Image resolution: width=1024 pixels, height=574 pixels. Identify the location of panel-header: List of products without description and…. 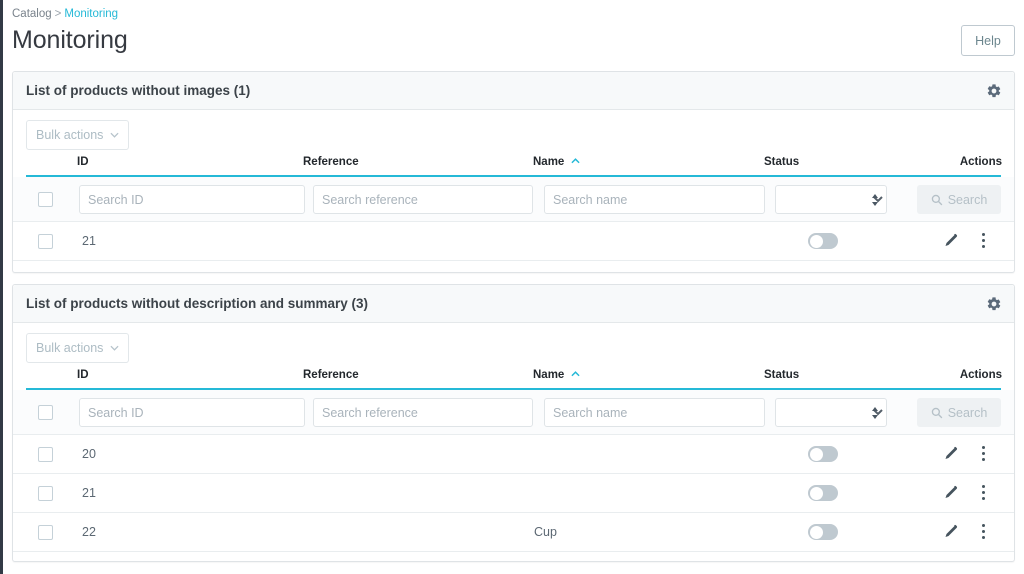
(513, 304).